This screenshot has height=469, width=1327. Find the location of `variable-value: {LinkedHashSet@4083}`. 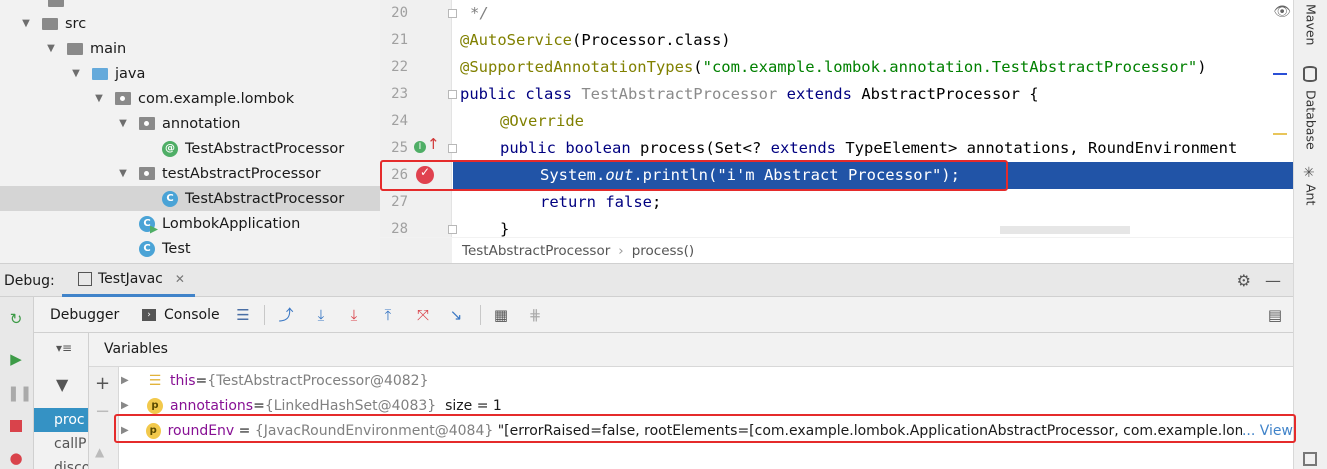

variable-value: {LinkedHashSet@4083} is located at coordinates (350, 405).